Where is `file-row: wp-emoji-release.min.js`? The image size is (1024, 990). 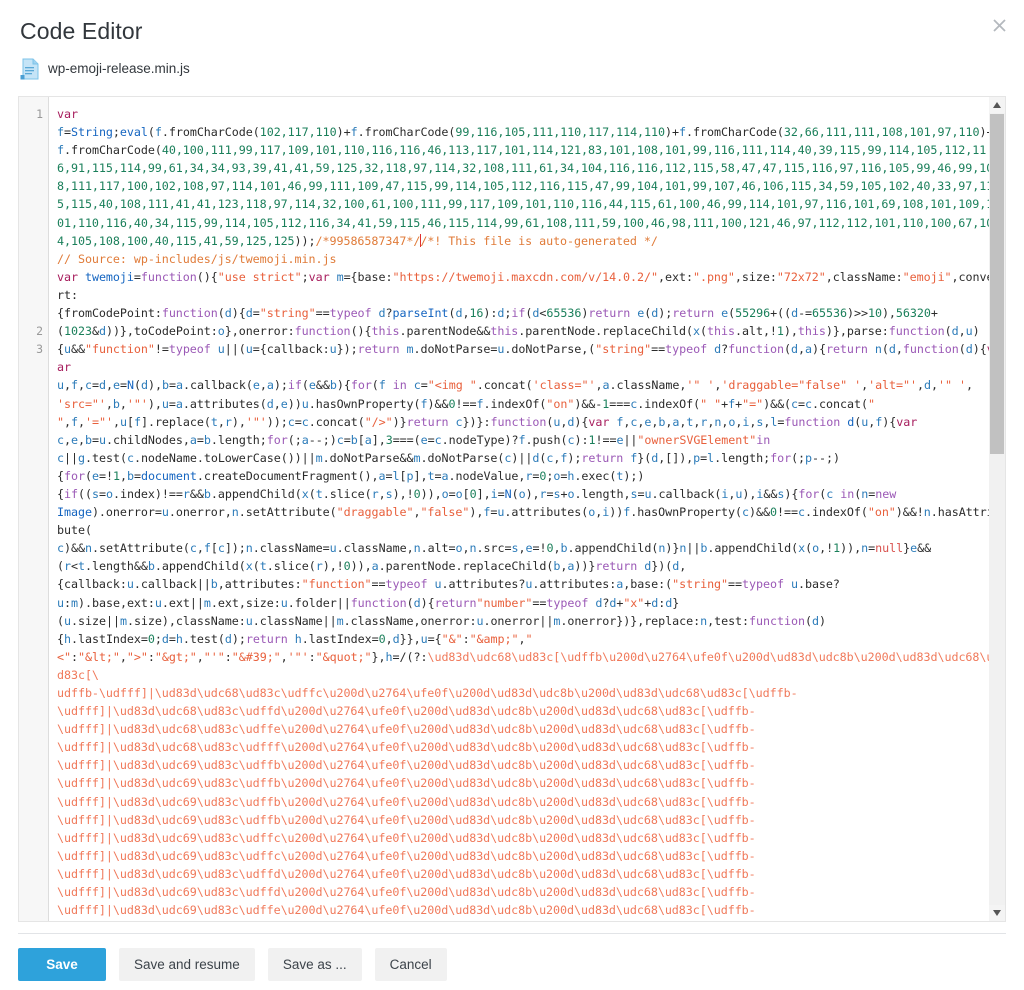 file-row: wp-emoji-release.min.js is located at coordinates (514, 69).